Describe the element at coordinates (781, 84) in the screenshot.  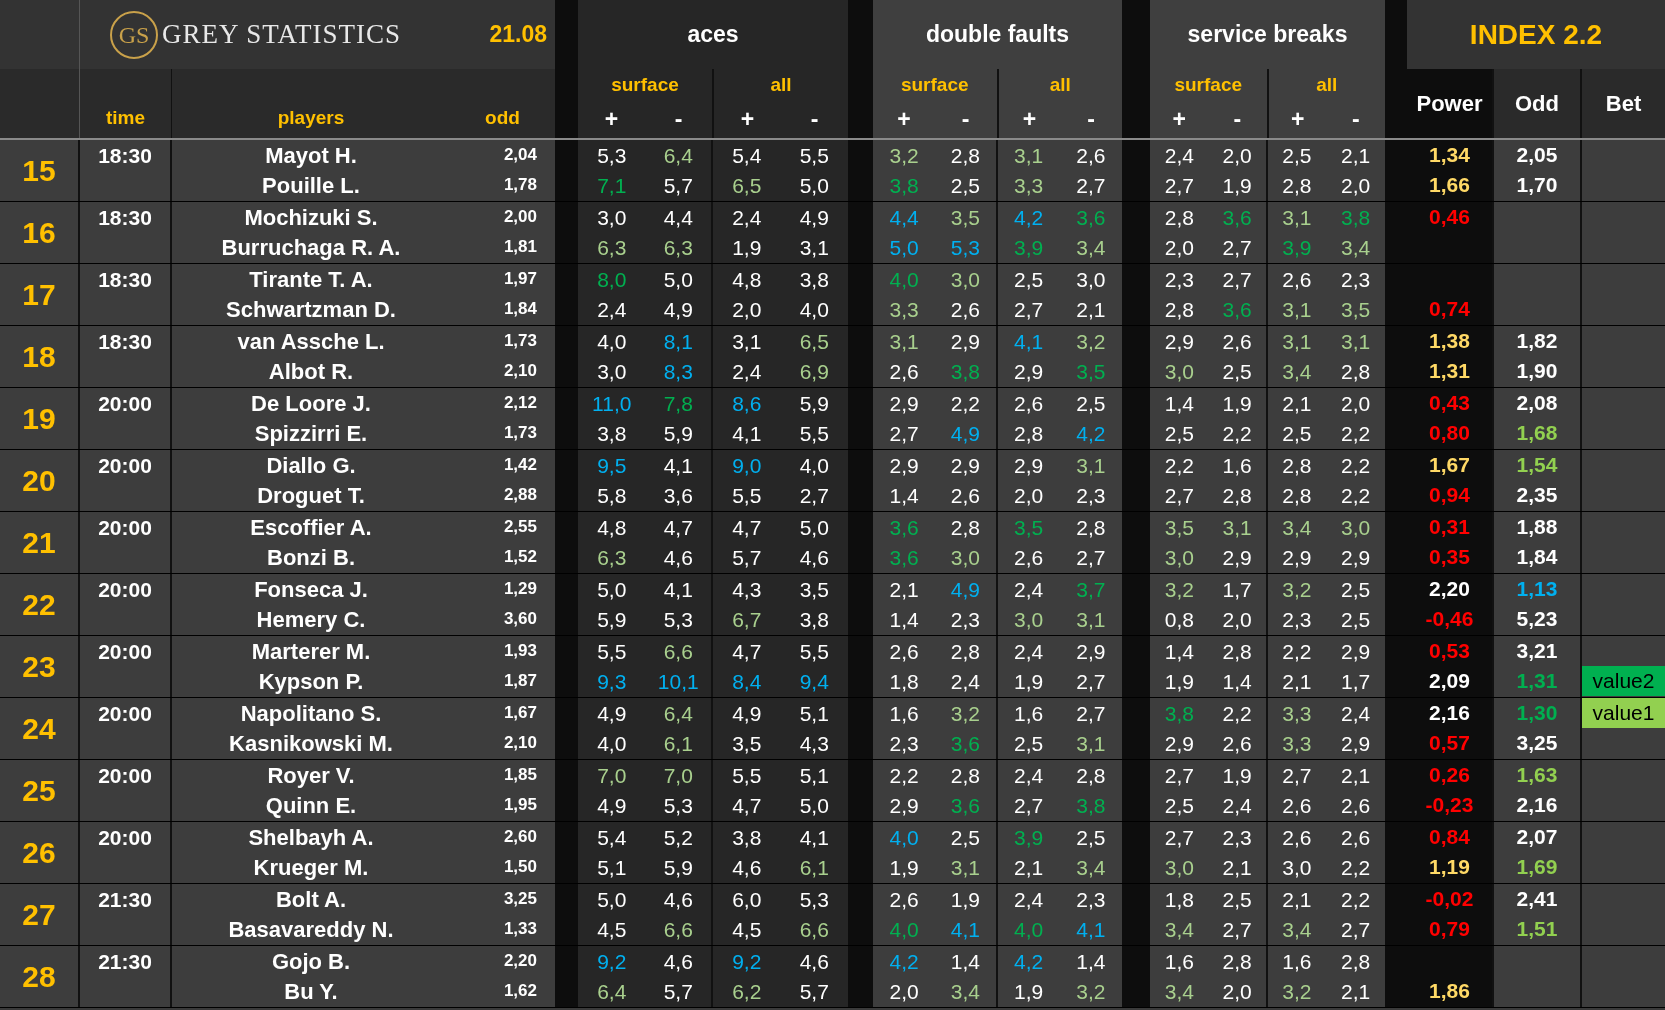
I see `subheader: all` at that location.